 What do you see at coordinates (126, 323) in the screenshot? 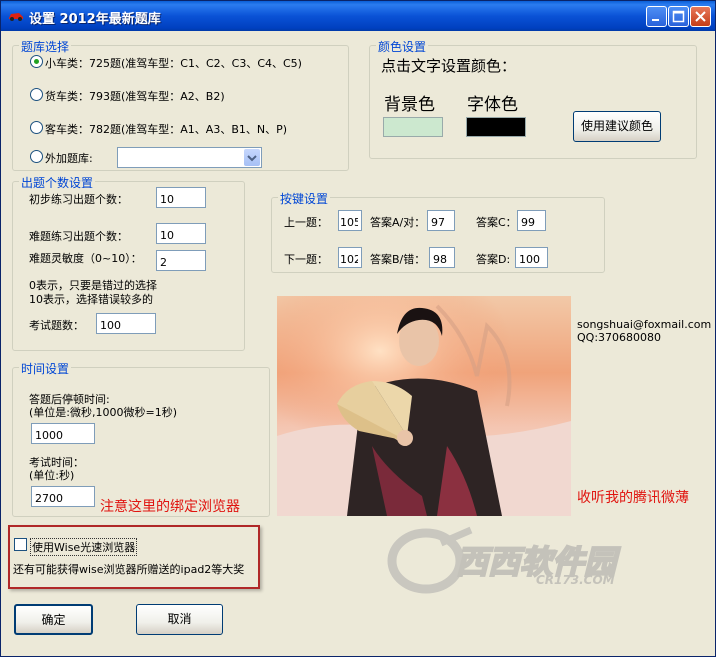
I see `exam-count-input` at bounding box center [126, 323].